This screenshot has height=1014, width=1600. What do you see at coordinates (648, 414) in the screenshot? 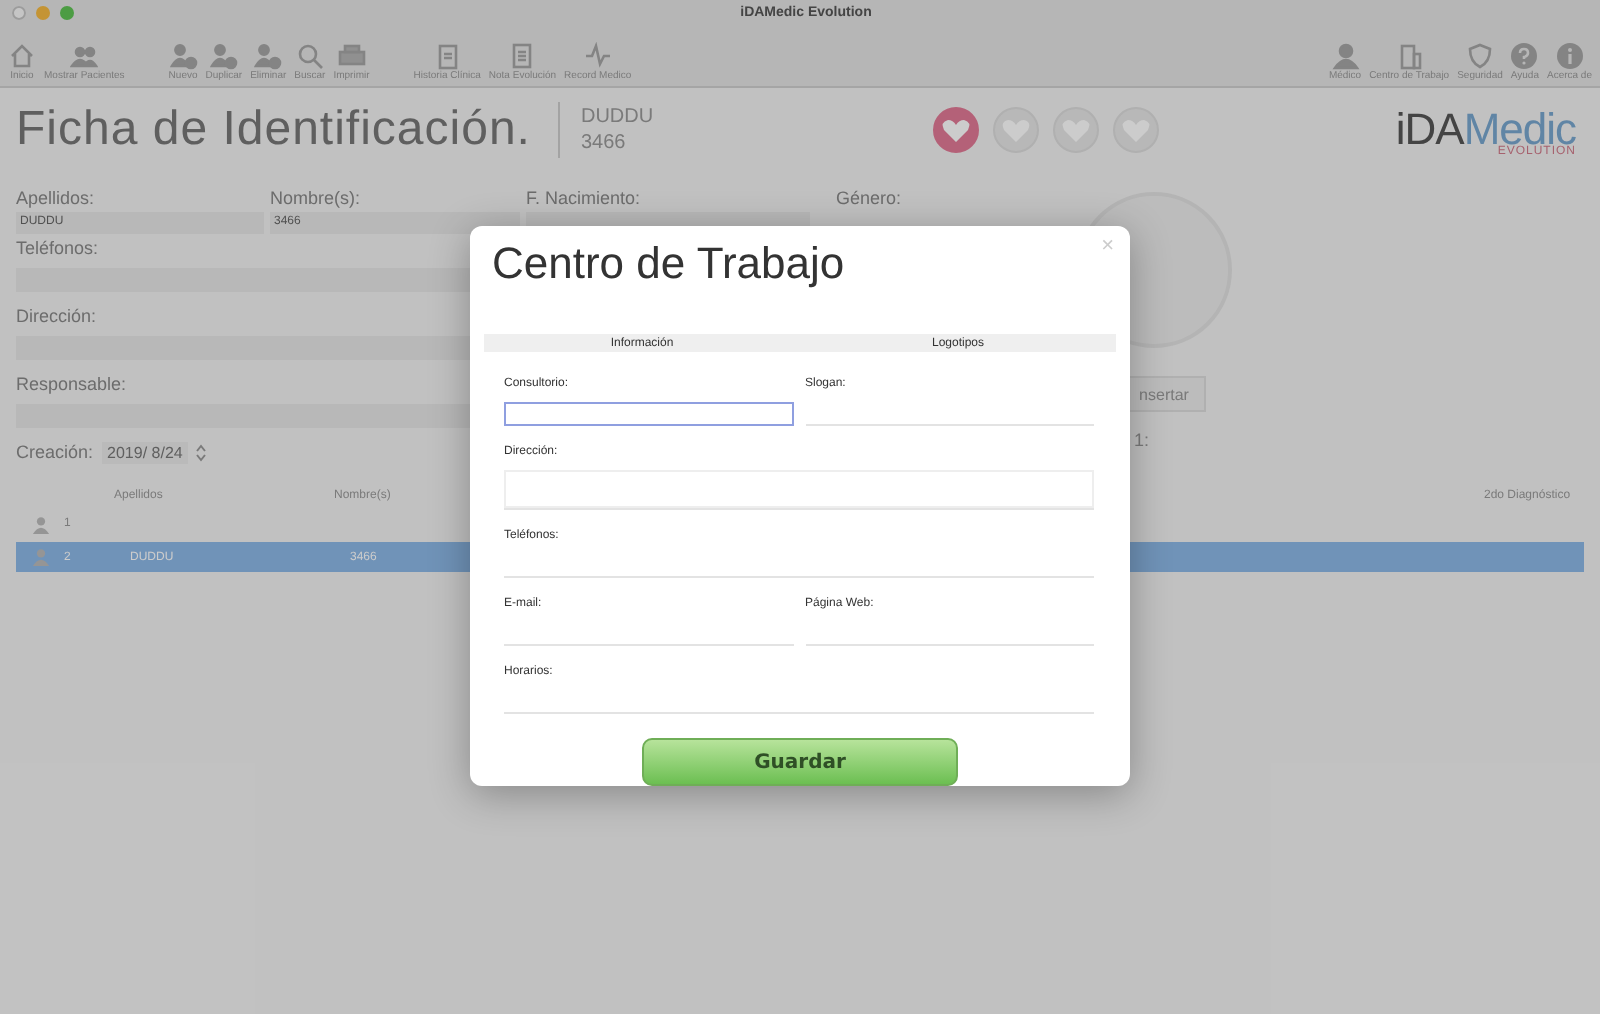
I see `input-field` at bounding box center [648, 414].